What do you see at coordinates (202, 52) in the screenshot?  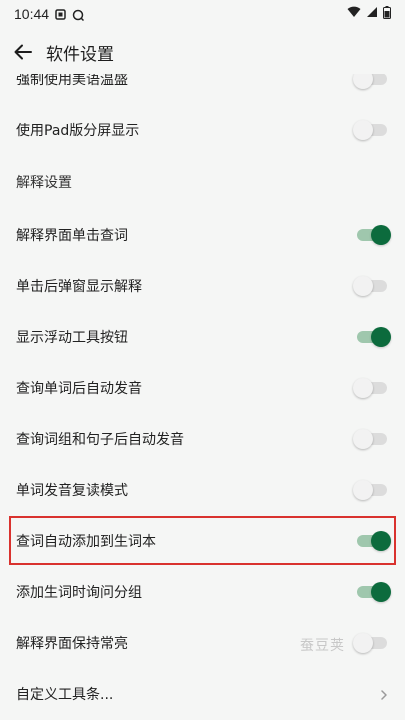 I see `app-header: 软件设置` at bounding box center [202, 52].